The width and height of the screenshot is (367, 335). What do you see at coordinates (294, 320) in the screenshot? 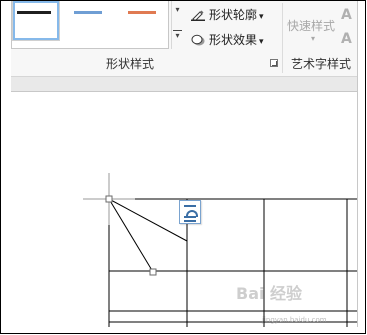
I see `watermark-url: jingyan.baidu.com` at bounding box center [294, 320].